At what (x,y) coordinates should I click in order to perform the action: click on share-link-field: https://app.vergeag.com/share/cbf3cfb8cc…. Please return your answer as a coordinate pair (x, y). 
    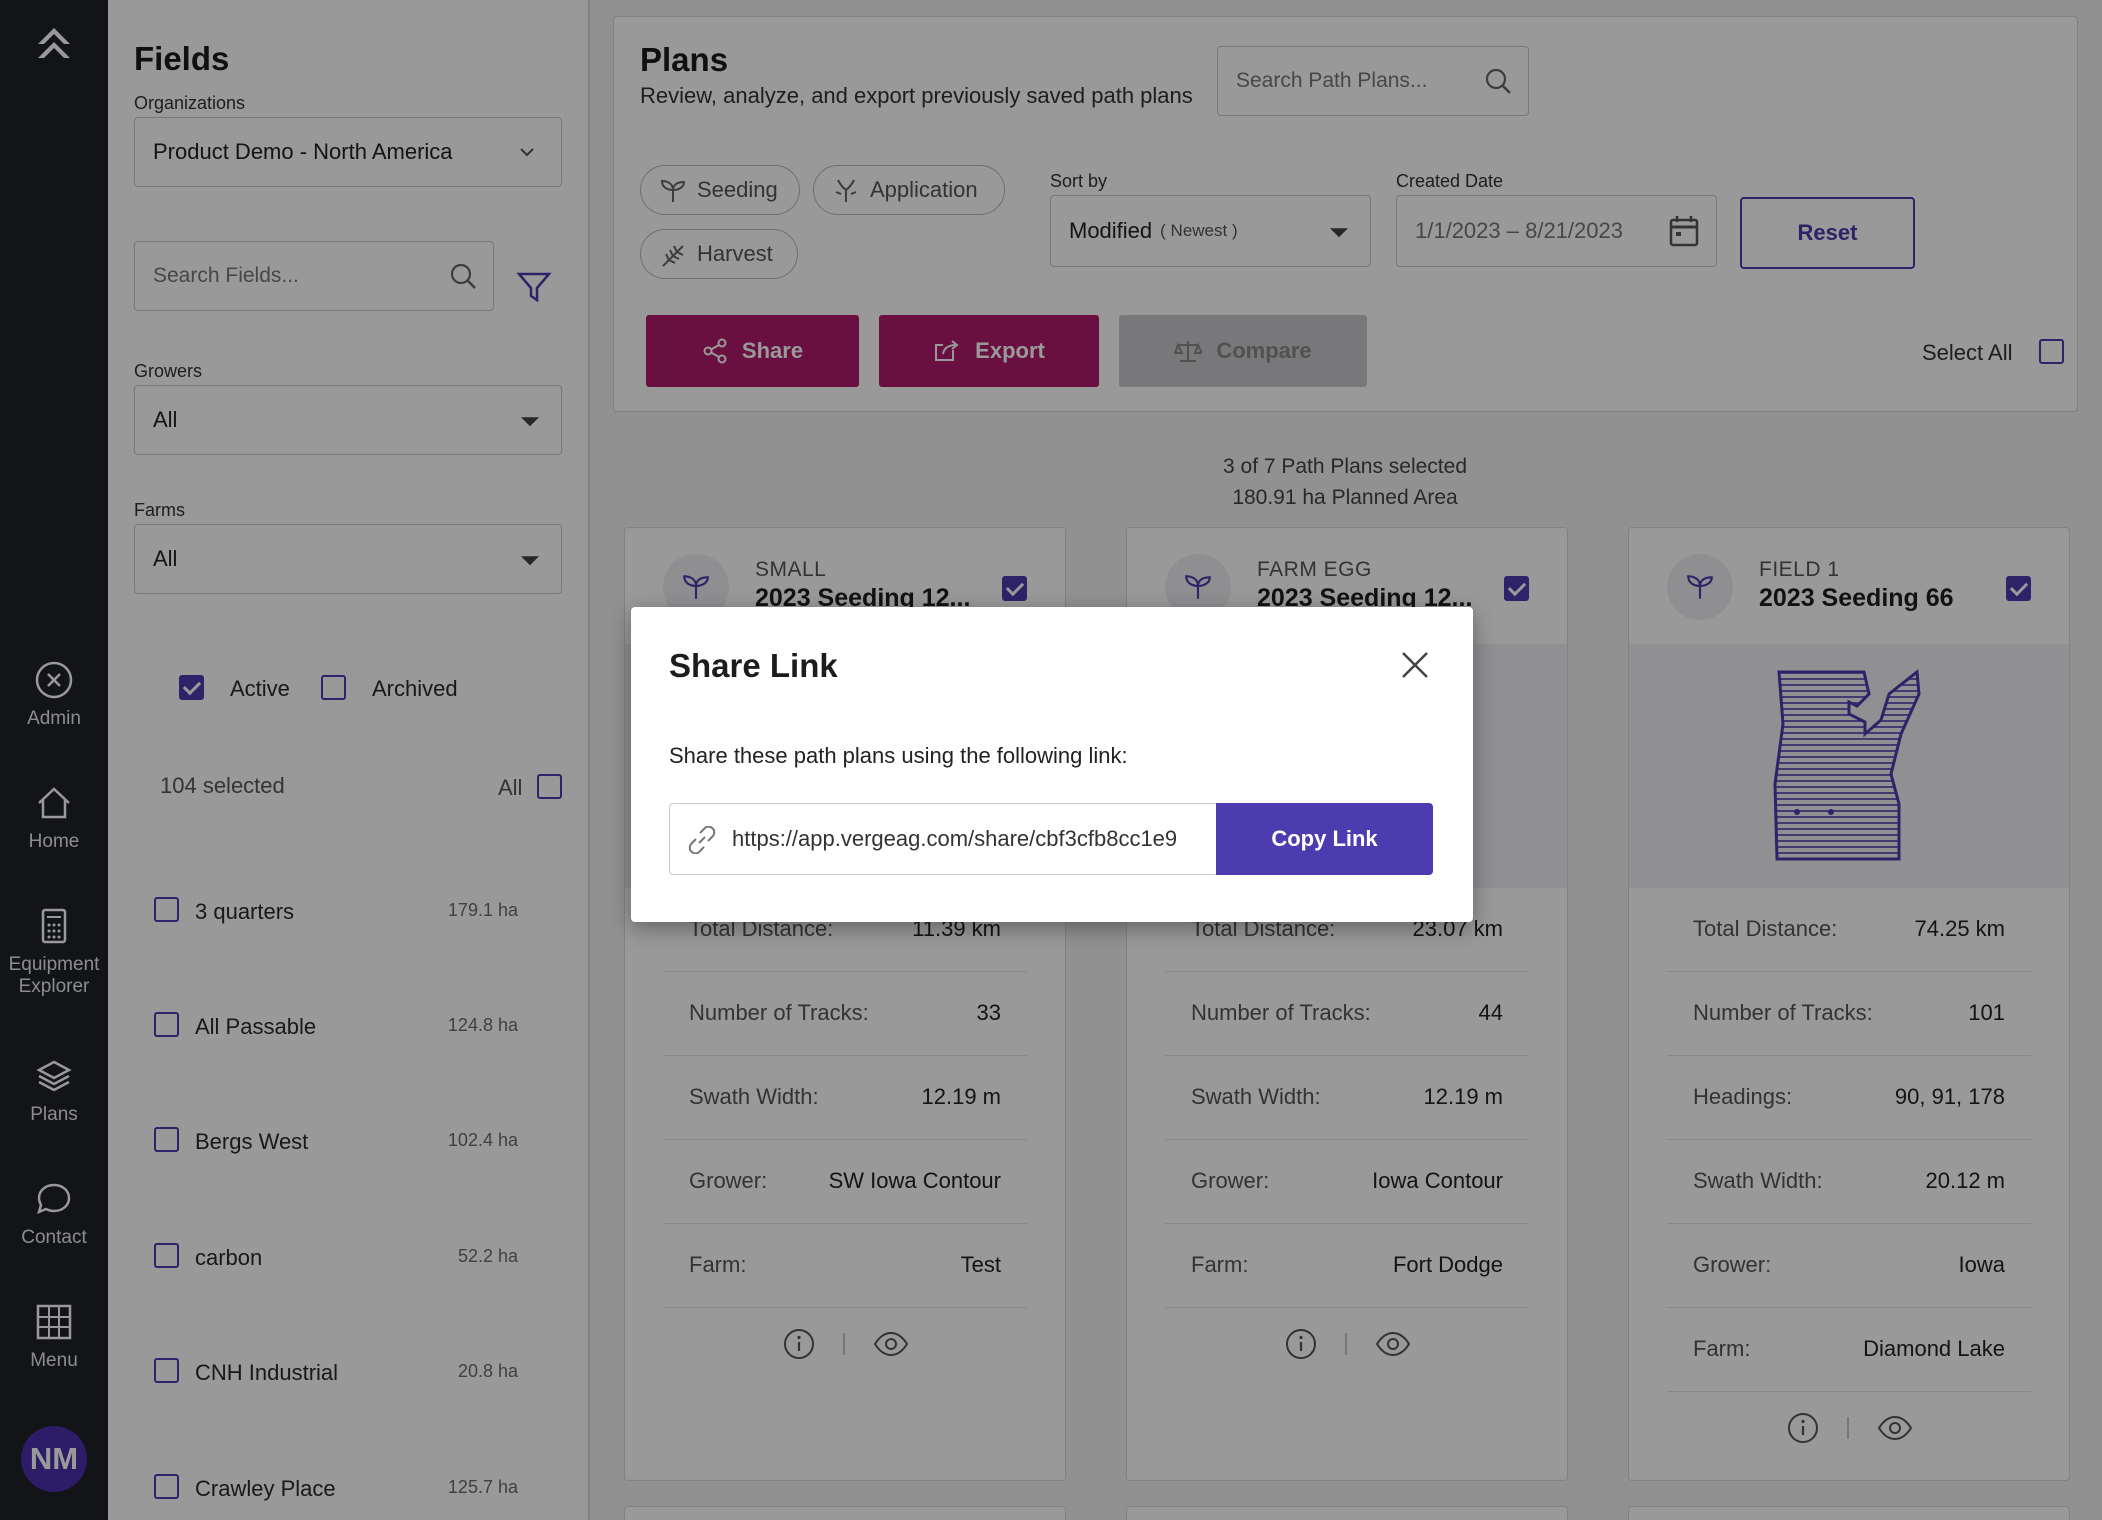
    Looking at the image, I should click on (943, 839).